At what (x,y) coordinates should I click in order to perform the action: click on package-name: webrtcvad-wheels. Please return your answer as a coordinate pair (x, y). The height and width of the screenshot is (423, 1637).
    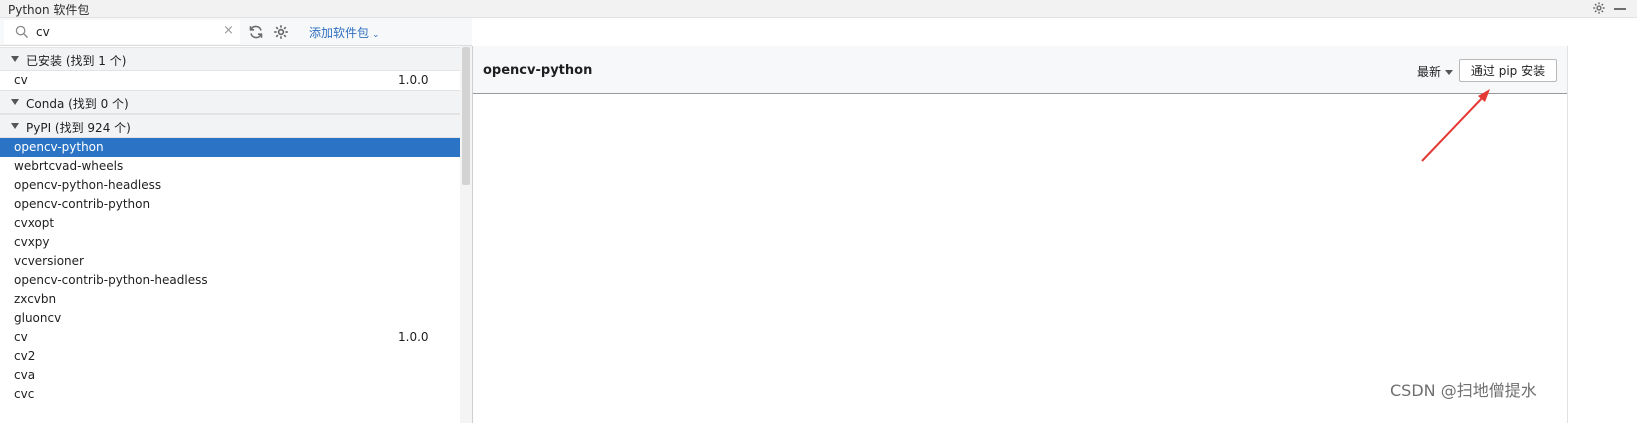
    Looking at the image, I should click on (69, 166).